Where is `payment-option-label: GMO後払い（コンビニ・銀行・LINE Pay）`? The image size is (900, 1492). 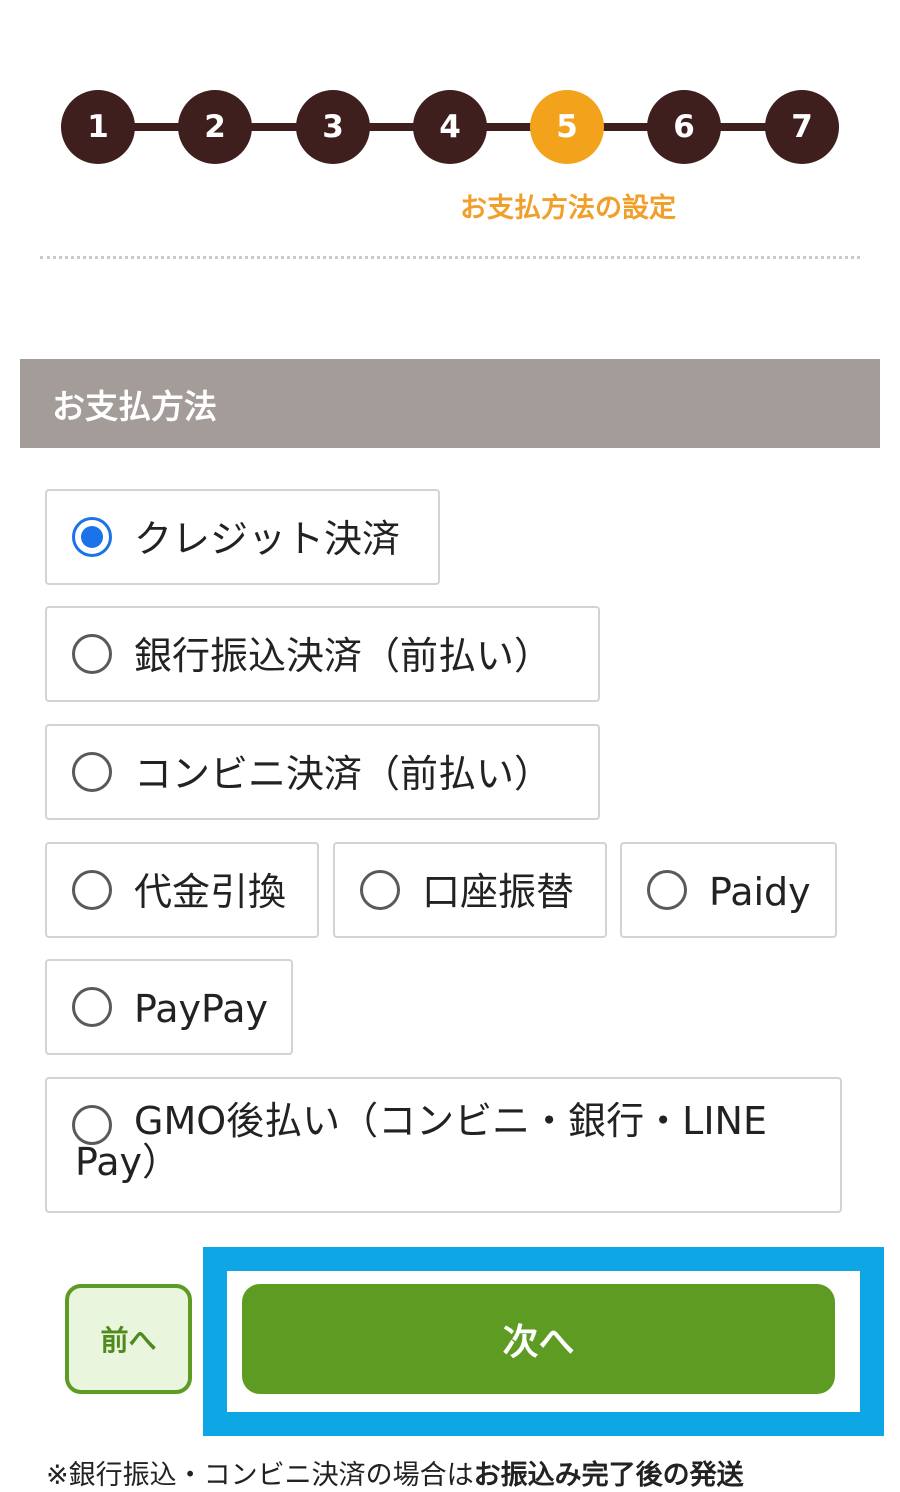
payment-option-label: GMO後払い（コンビニ・銀行・LINE Pay） is located at coordinates (421, 1141).